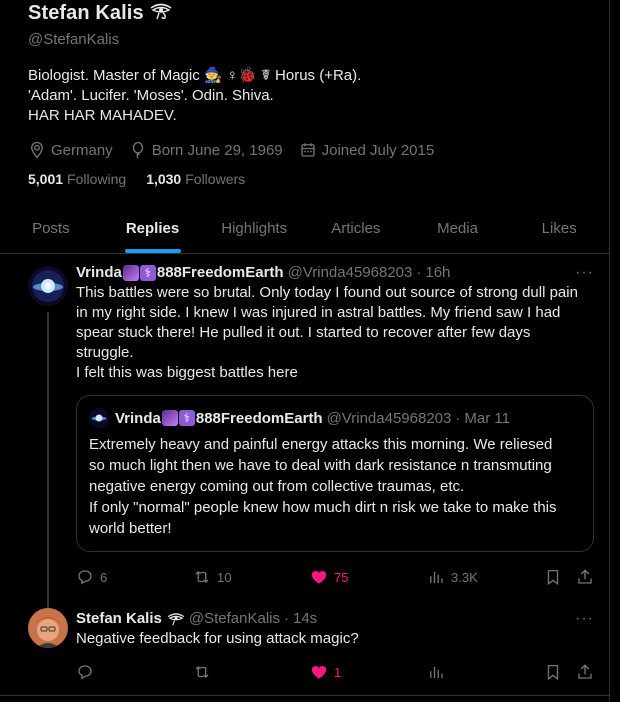  I want to click on views-button: 3.3K, so click(482, 577).